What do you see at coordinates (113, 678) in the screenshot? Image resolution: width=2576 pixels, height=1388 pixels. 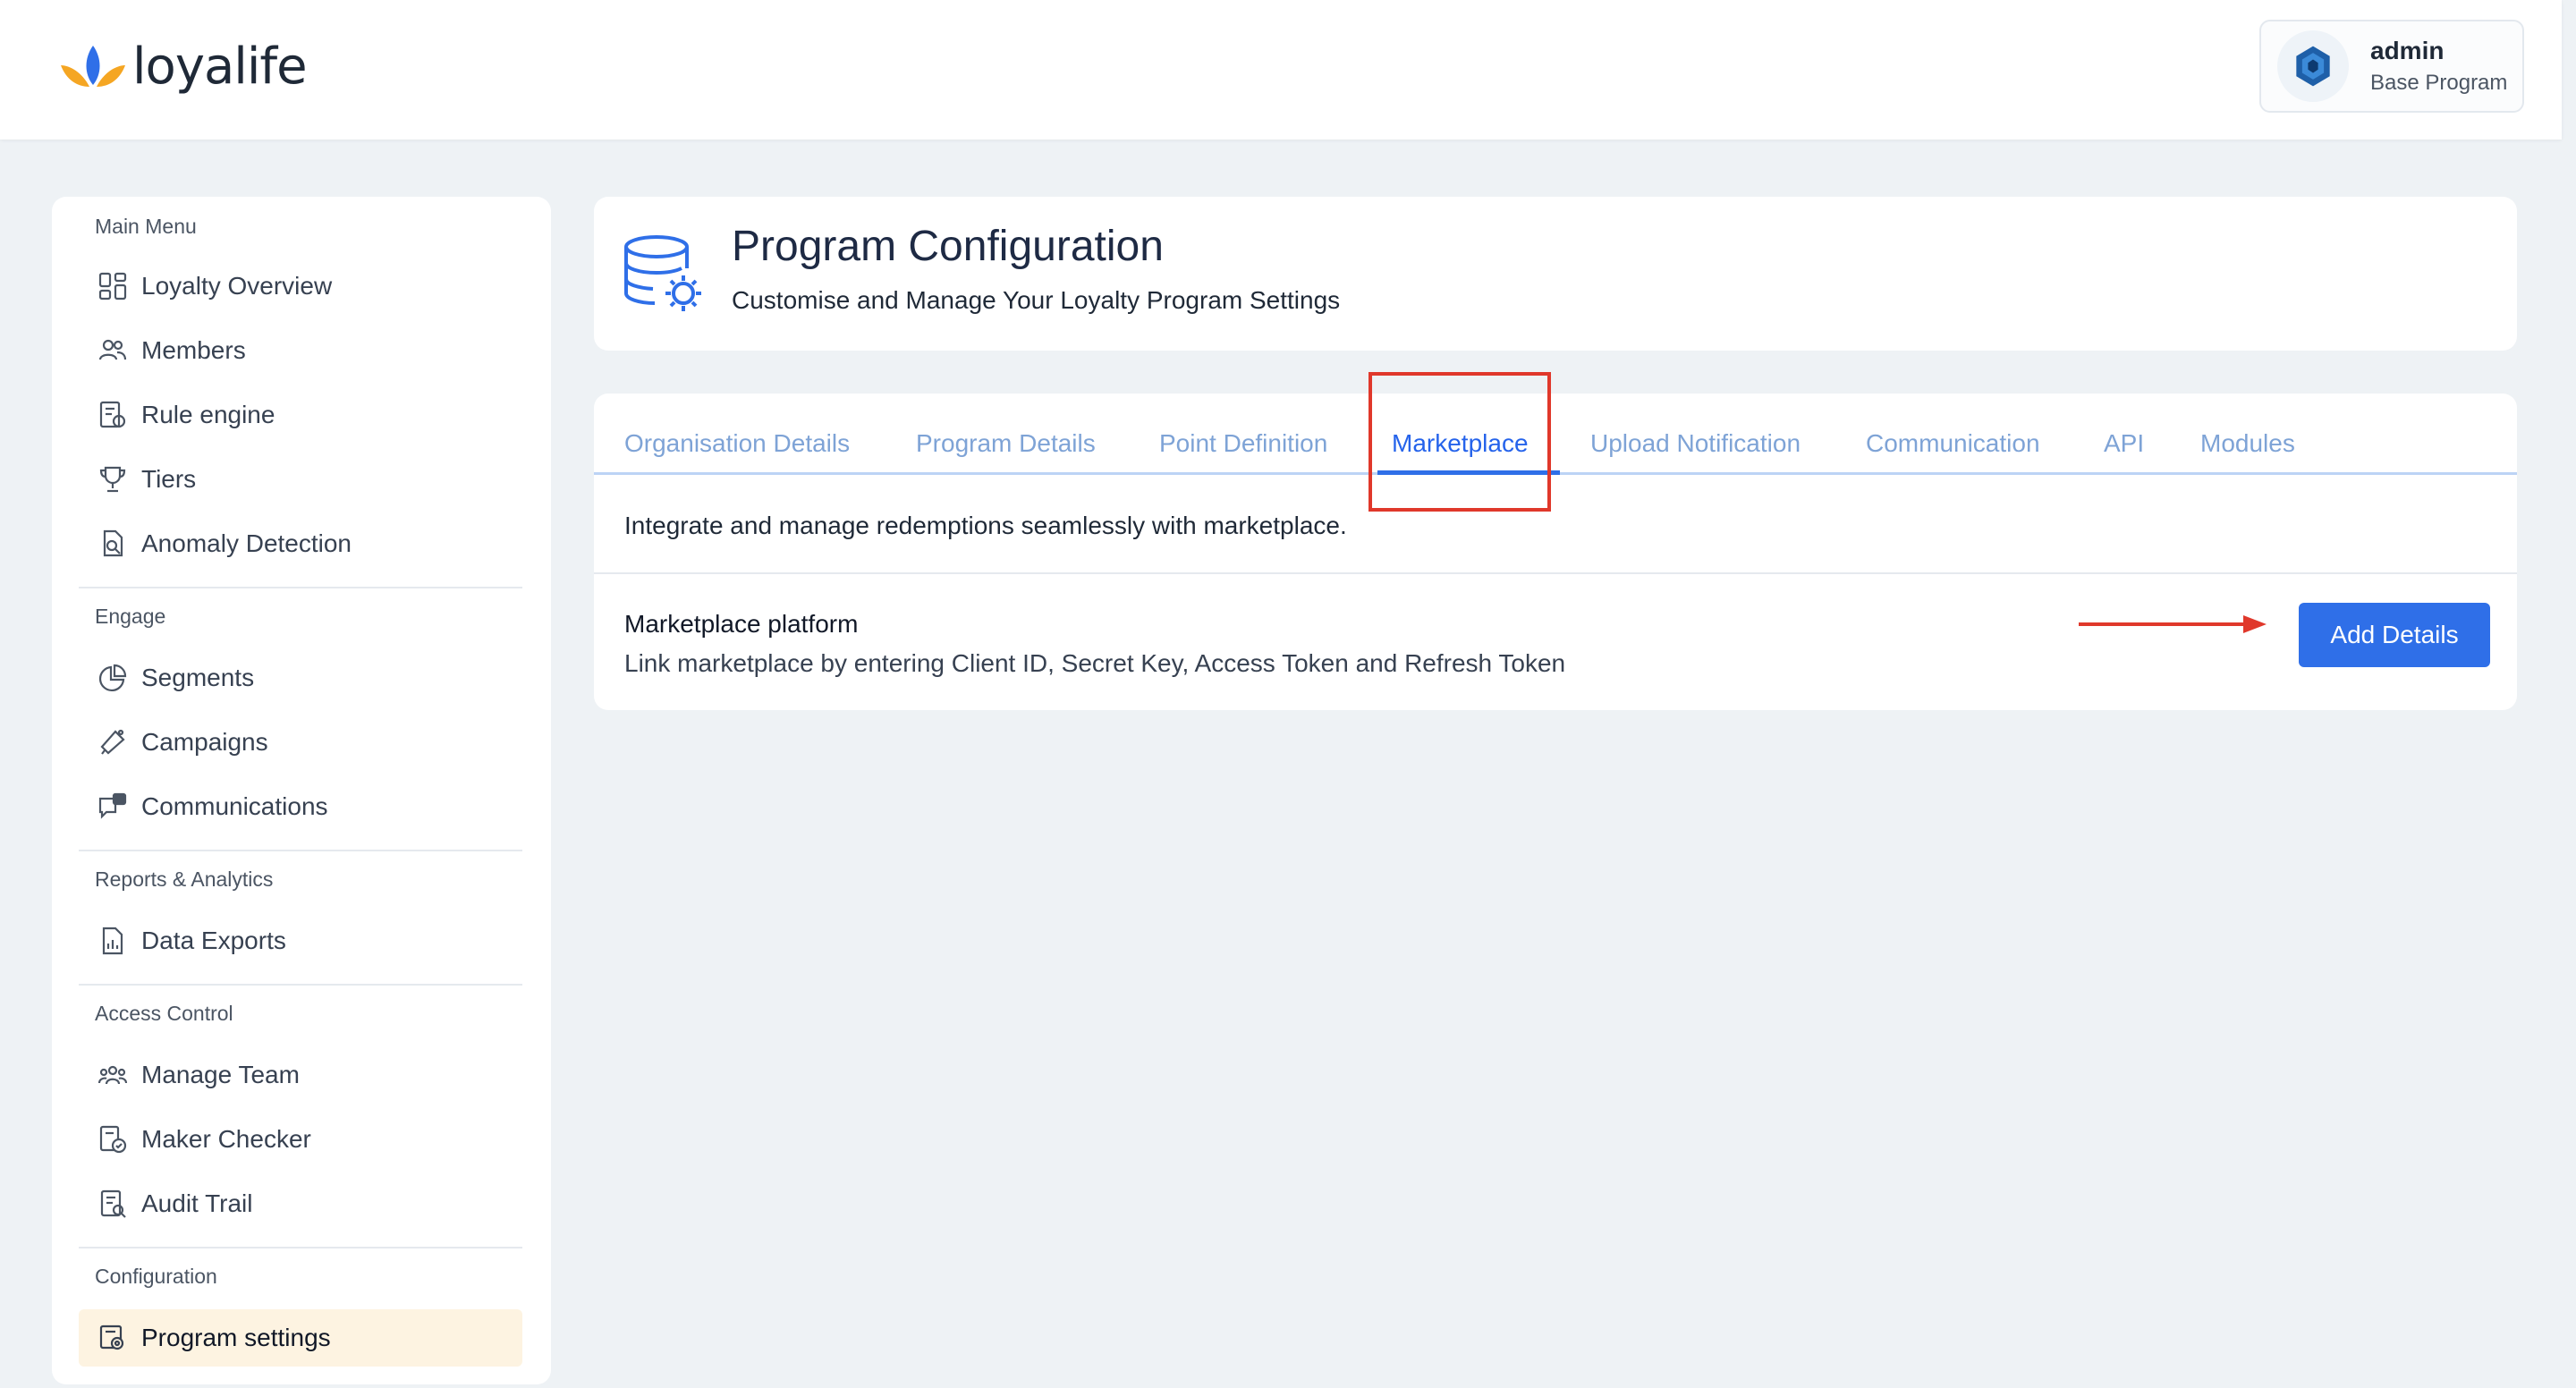 I see `pie-chart-icon` at bounding box center [113, 678].